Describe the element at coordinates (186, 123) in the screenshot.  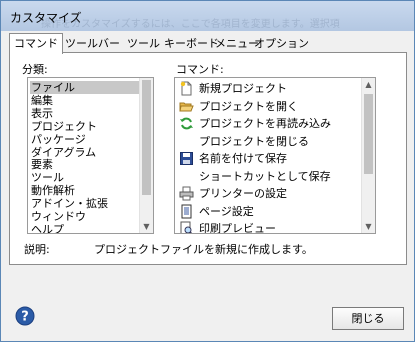
I see `reload-icon` at that location.